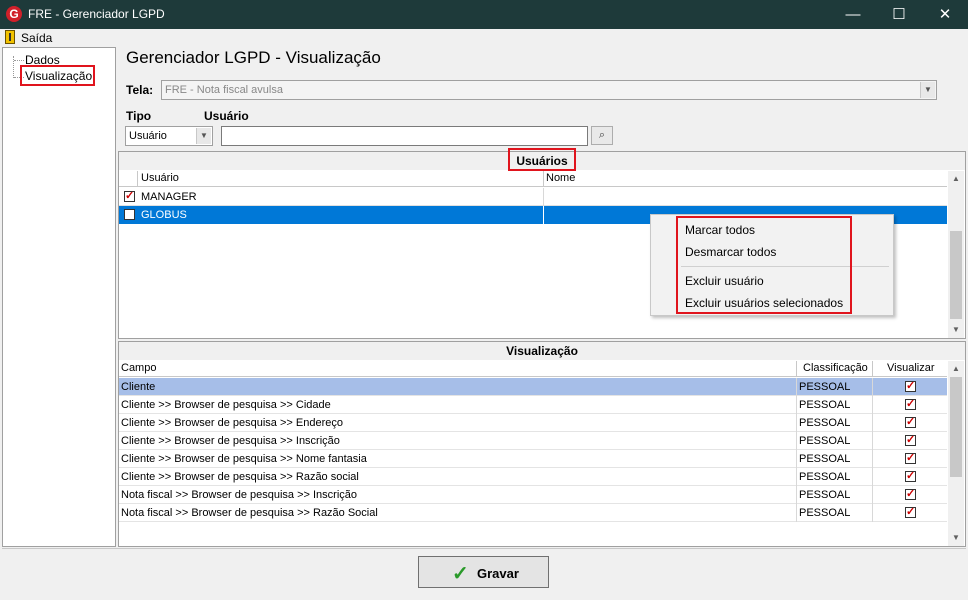 This screenshot has height=600, width=968. What do you see at coordinates (140, 90) in the screenshot?
I see `tela-label: Tela:` at bounding box center [140, 90].